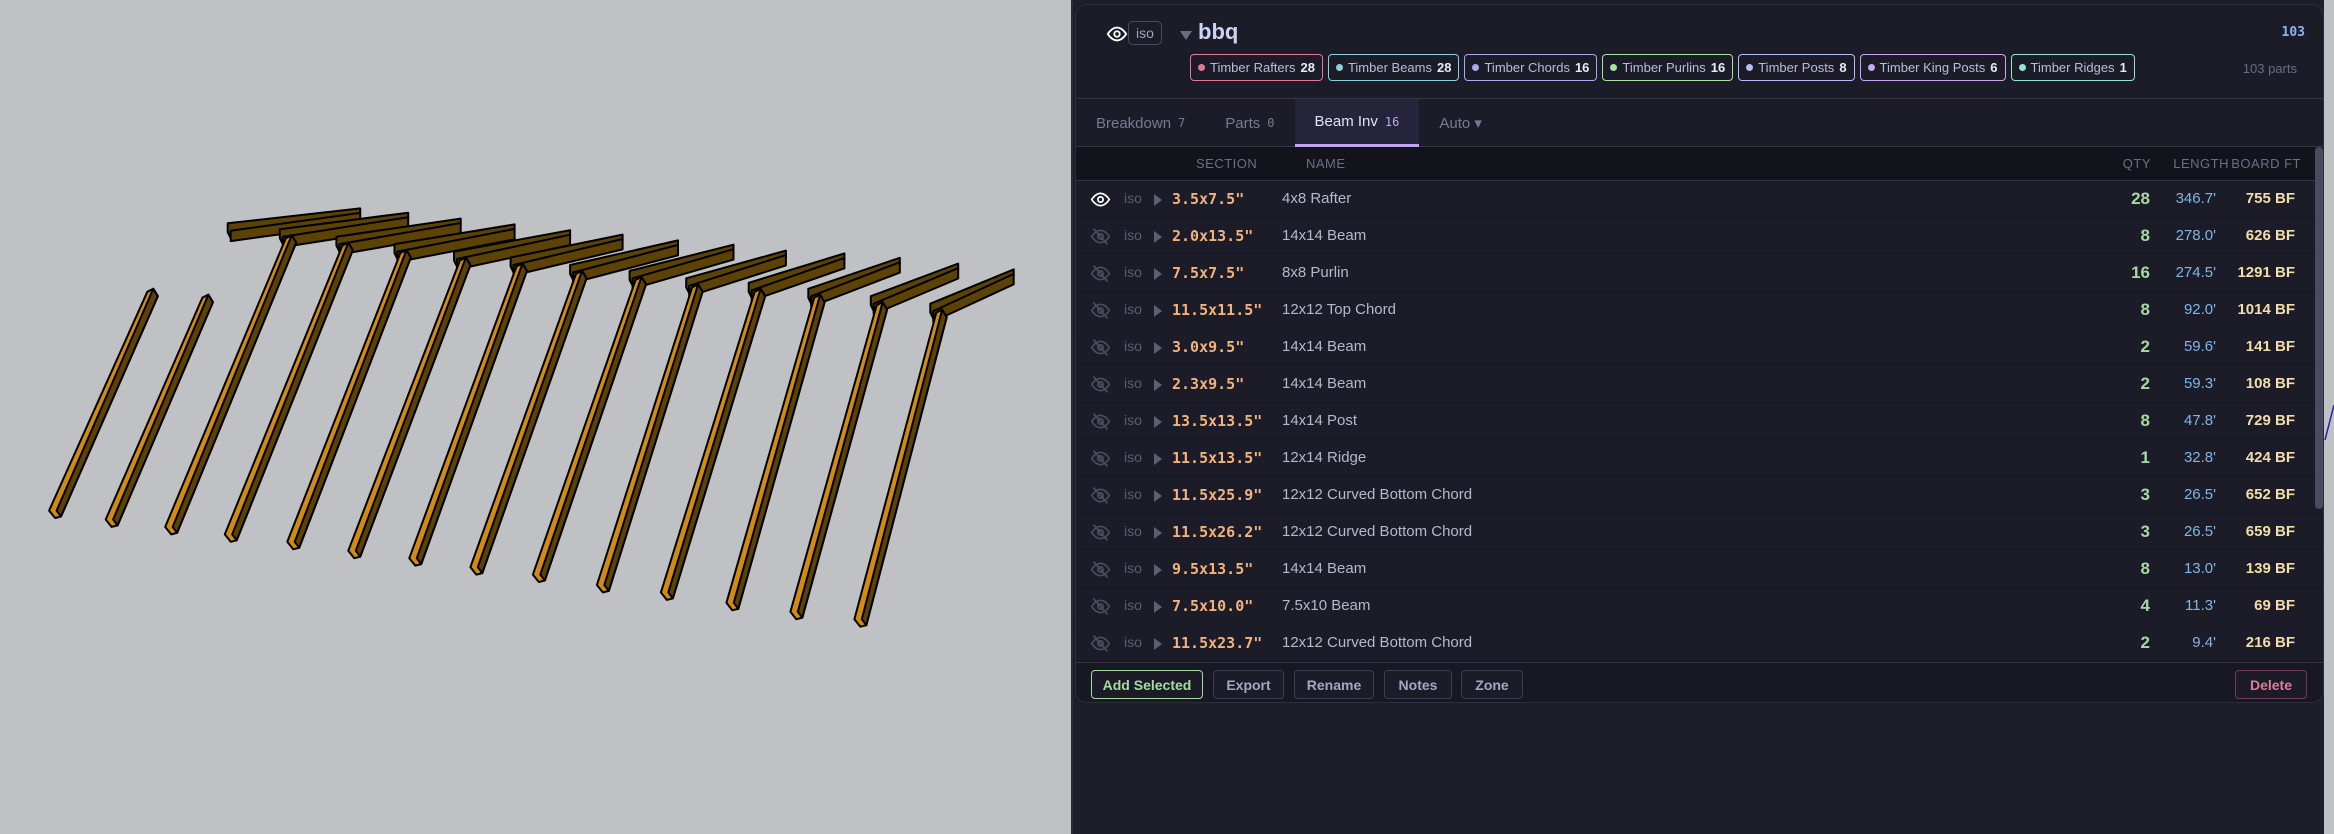 The width and height of the screenshot is (2334, 834). I want to click on col-board-ft: BOARD FT, so click(2266, 163).